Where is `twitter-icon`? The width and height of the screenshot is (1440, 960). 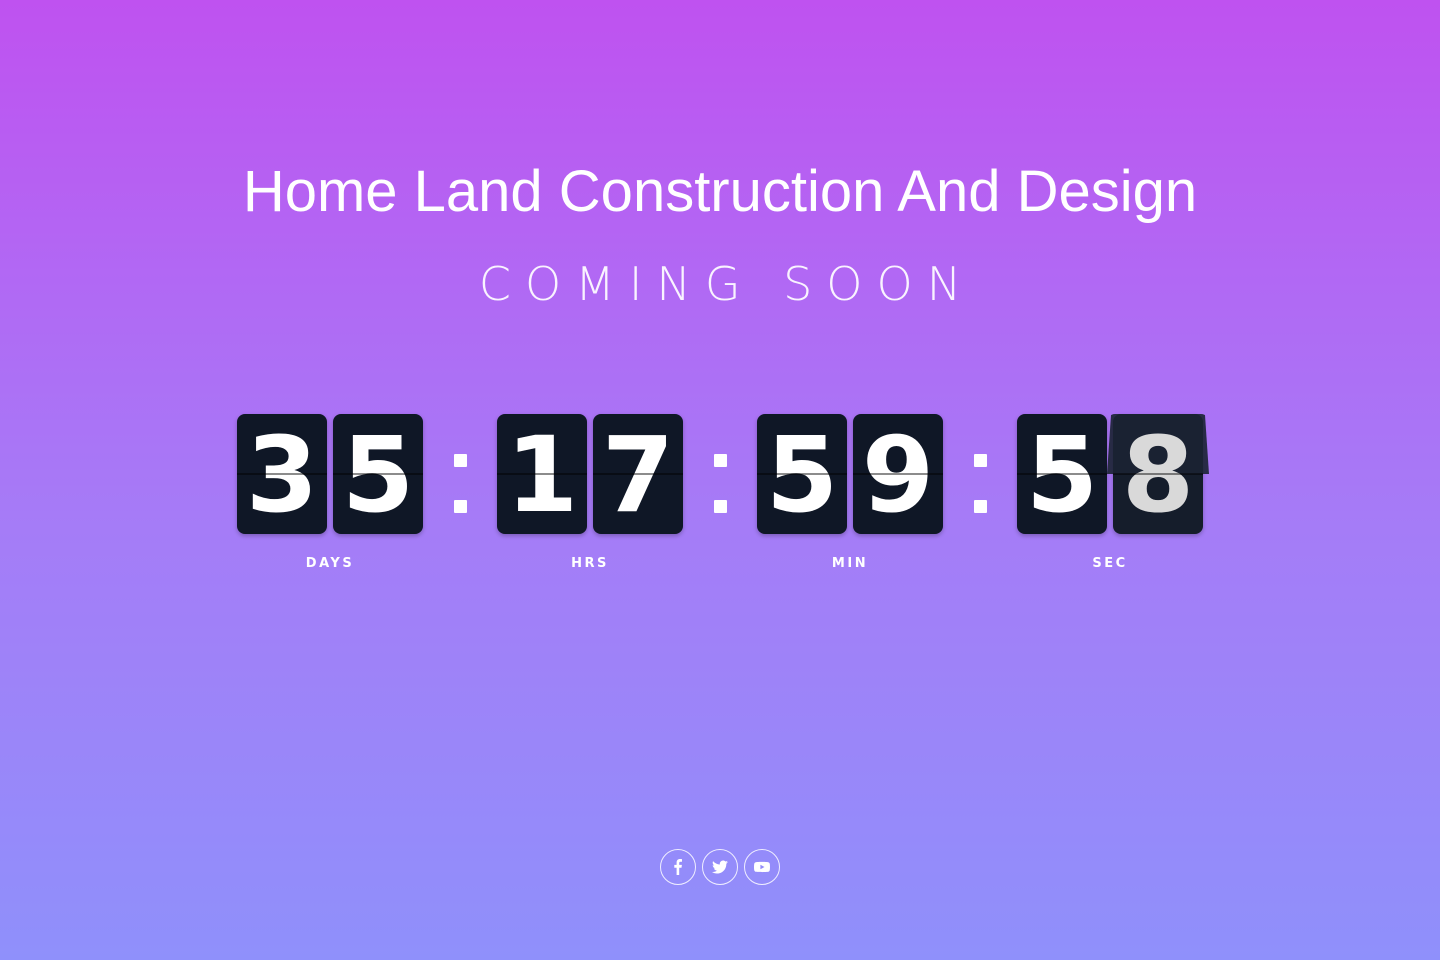
twitter-icon is located at coordinates (720, 867).